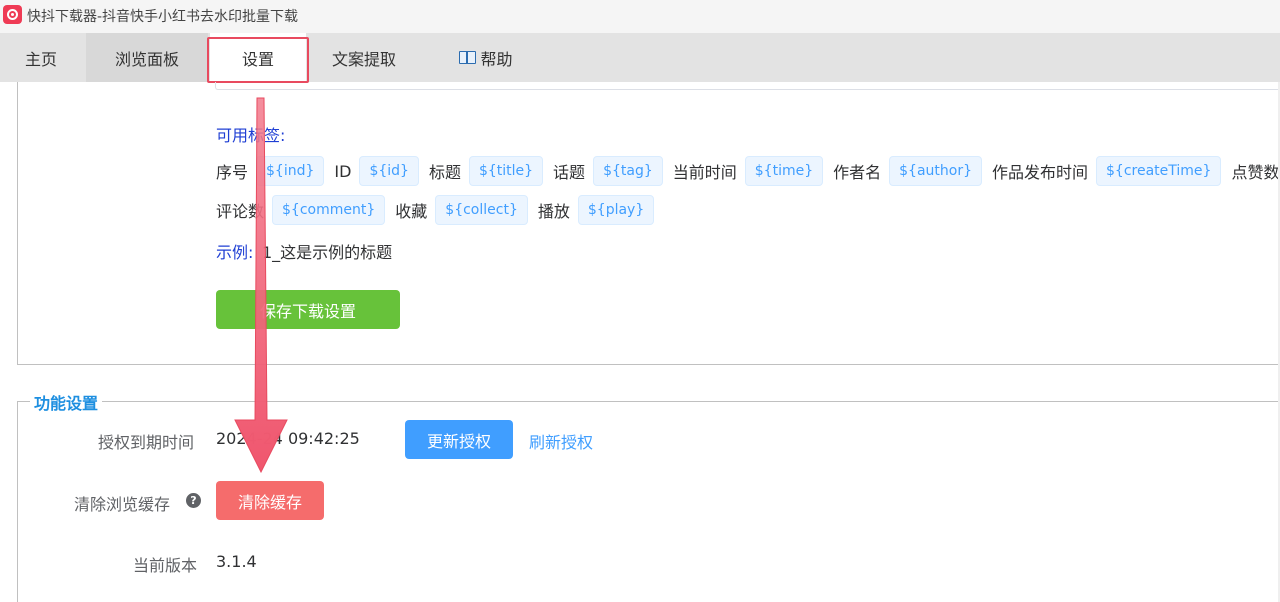 This screenshot has height=602, width=1280. Describe the element at coordinates (747, 86) in the screenshot. I see `filename-template-input` at that location.